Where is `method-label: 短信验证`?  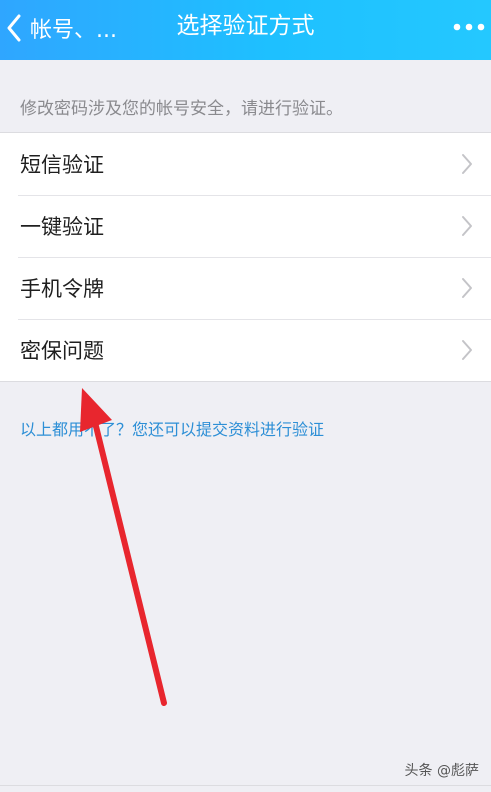 method-label: 短信验证 is located at coordinates (62, 165).